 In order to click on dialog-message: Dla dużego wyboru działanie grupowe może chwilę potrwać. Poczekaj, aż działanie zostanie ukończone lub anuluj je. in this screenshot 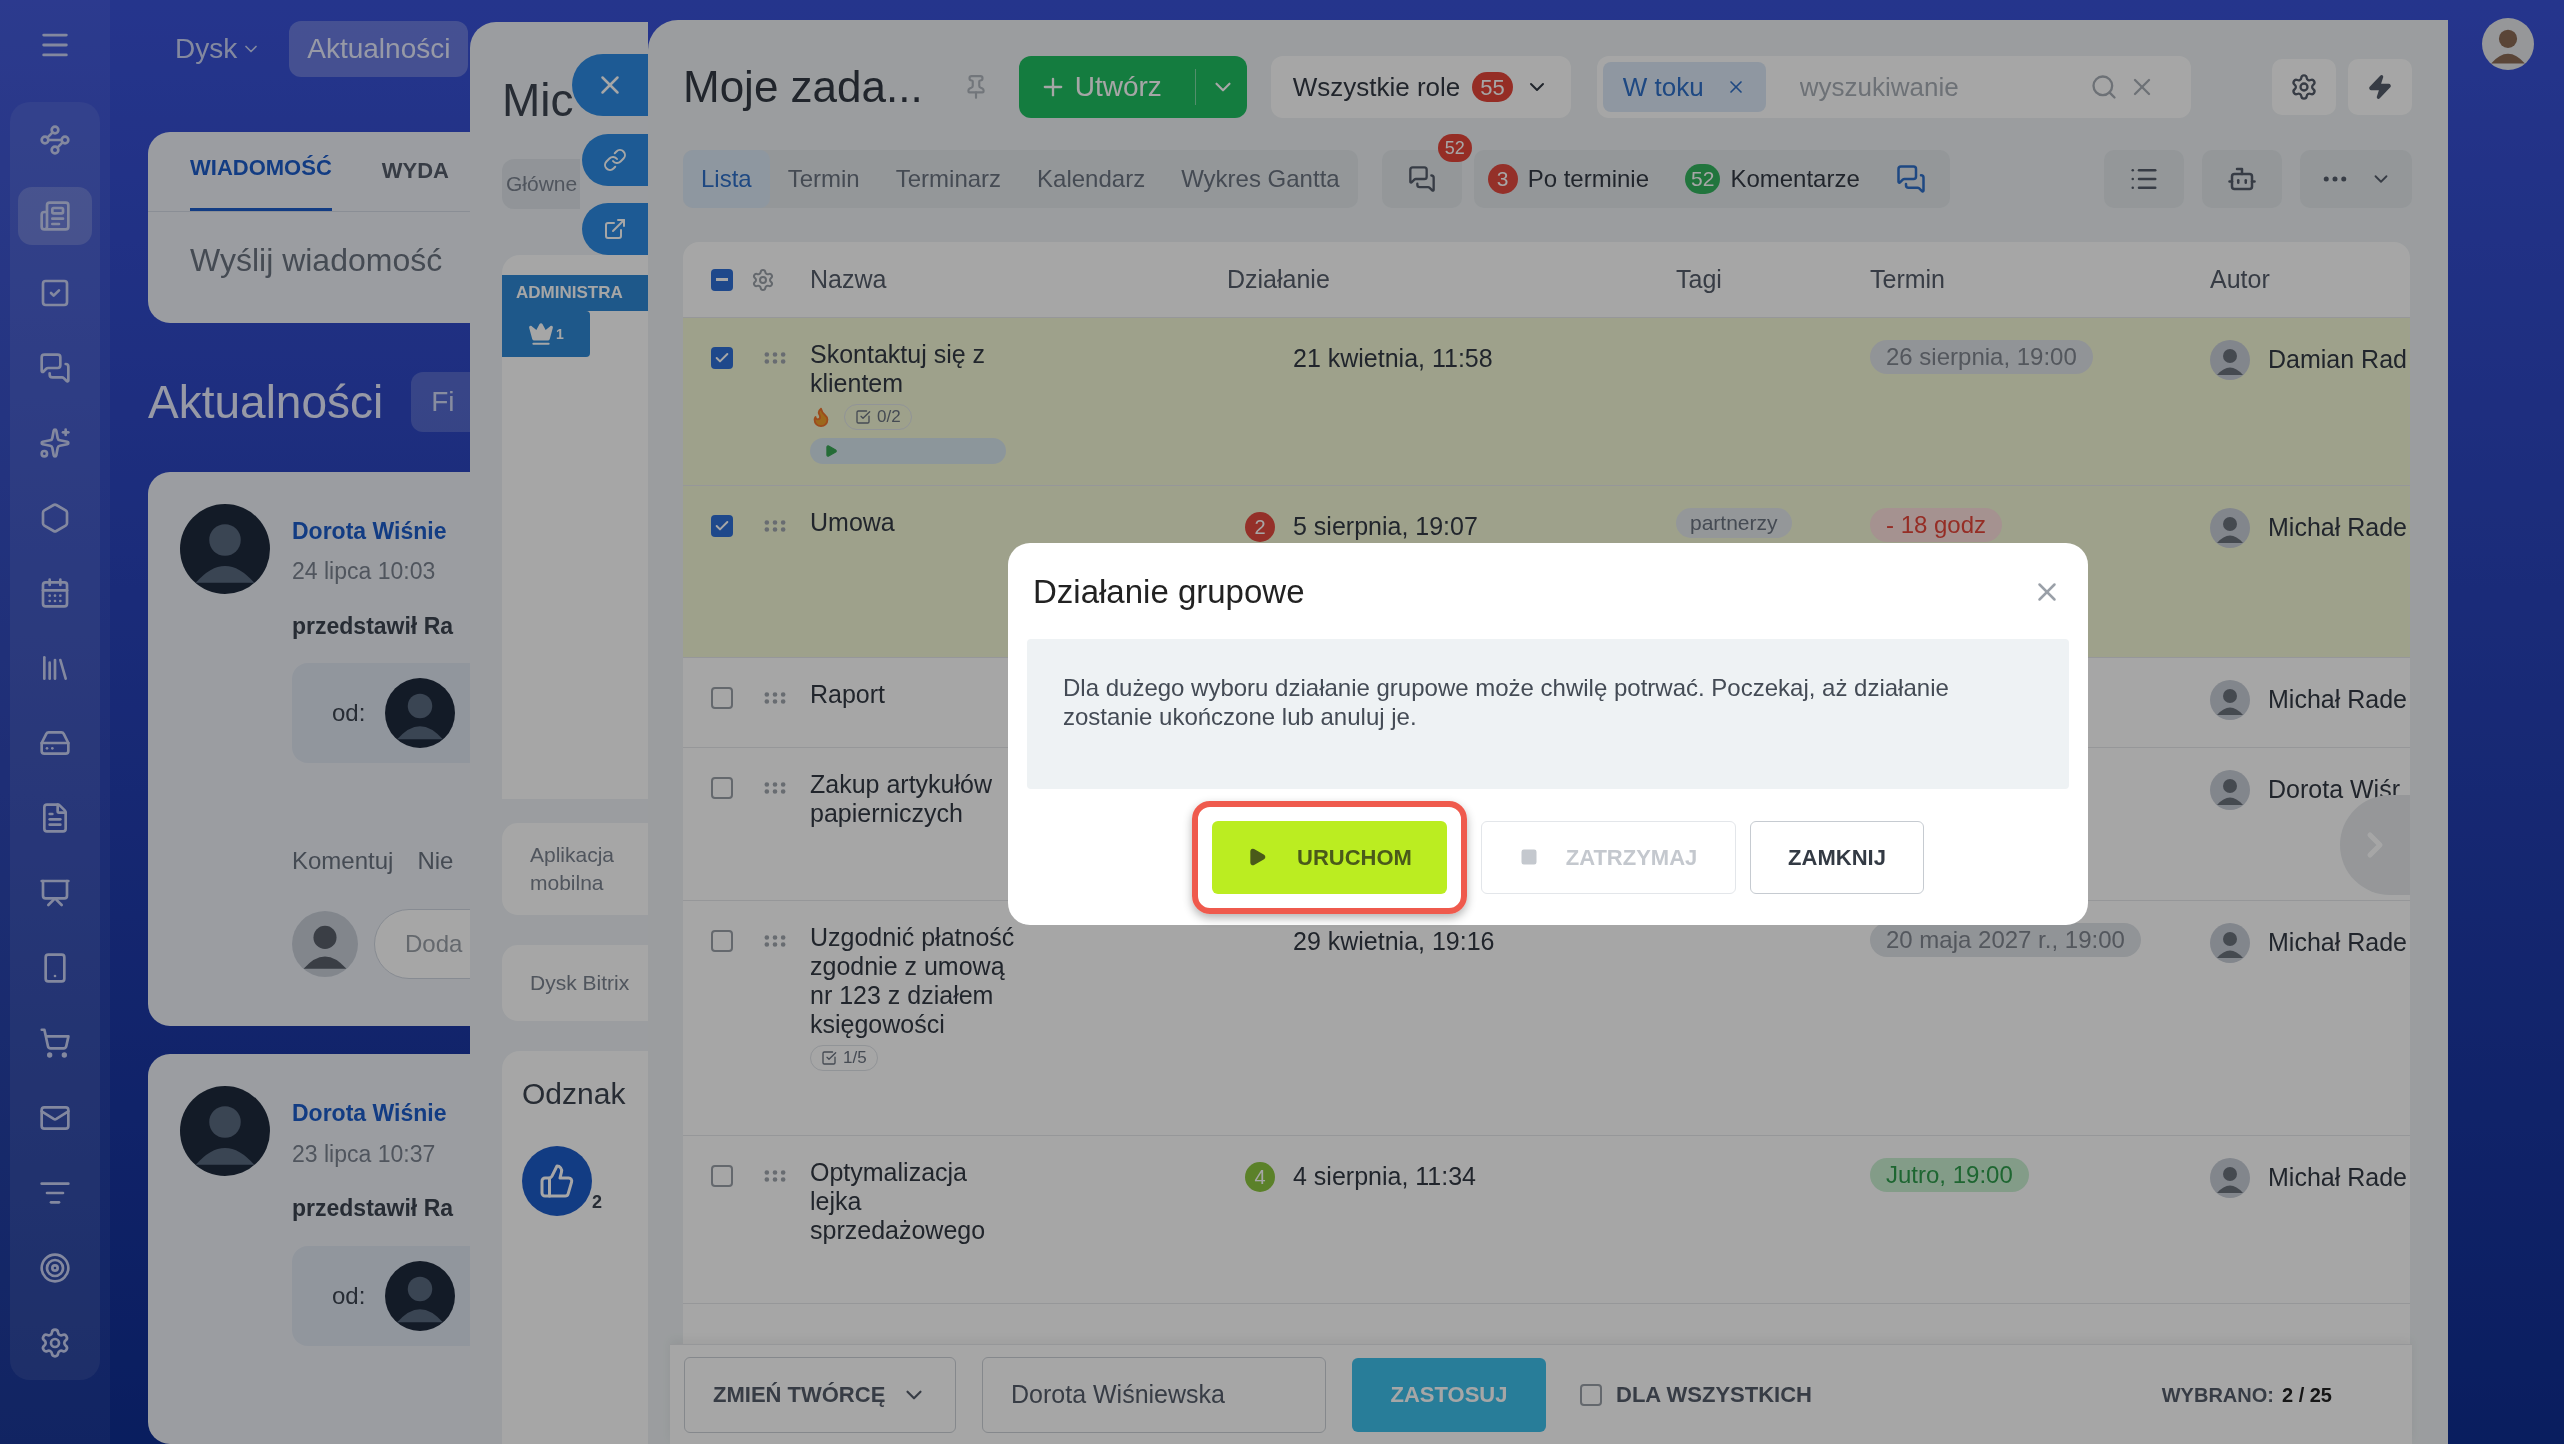, I will do `click(1506, 701)`.